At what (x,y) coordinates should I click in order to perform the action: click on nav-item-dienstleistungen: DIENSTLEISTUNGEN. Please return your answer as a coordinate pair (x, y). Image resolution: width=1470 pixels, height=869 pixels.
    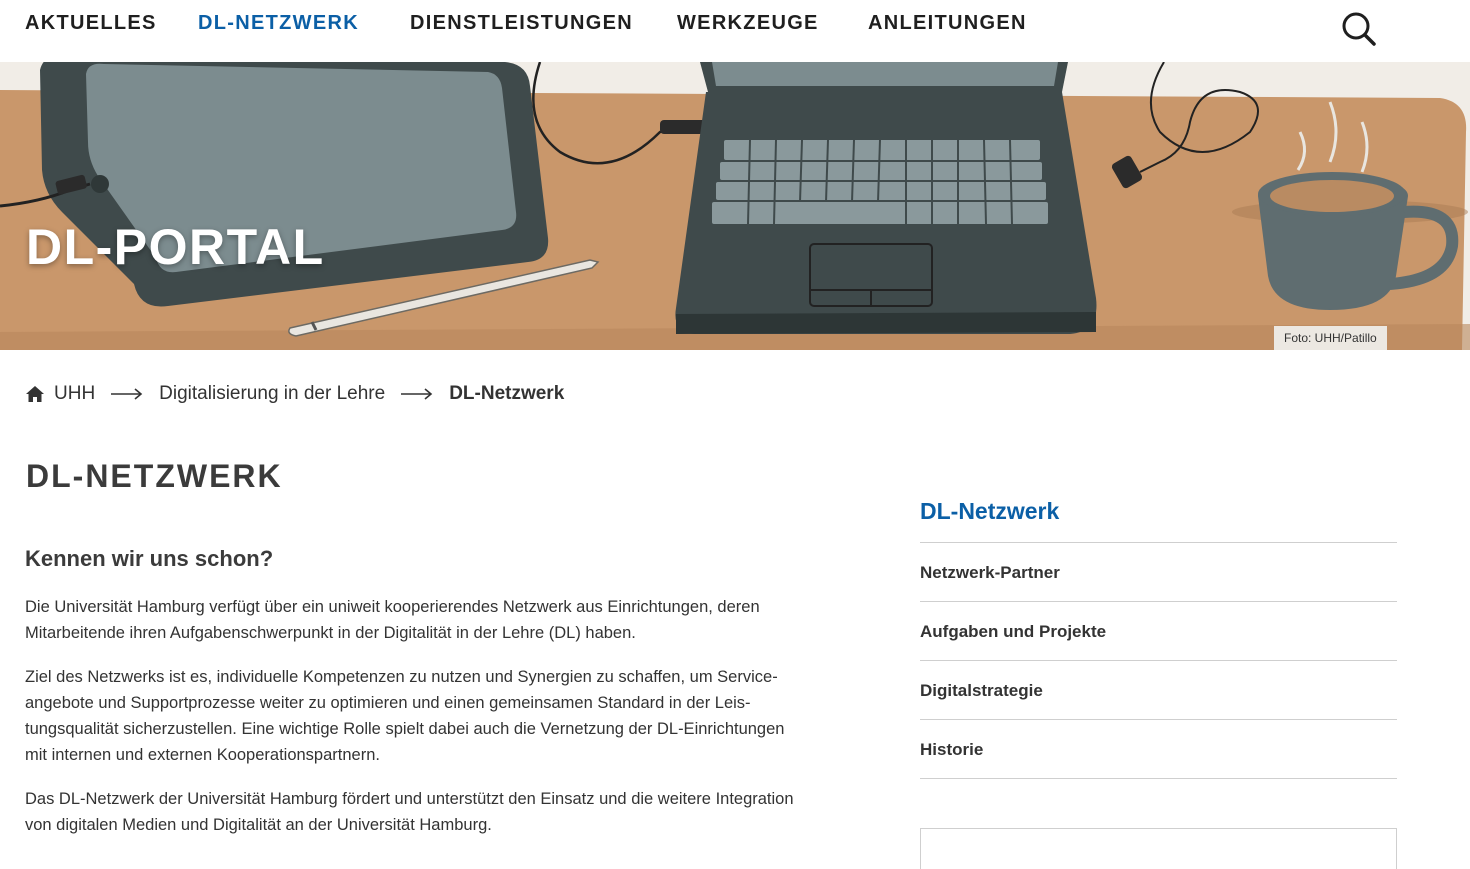
    Looking at the image, I should click on (521, 23).